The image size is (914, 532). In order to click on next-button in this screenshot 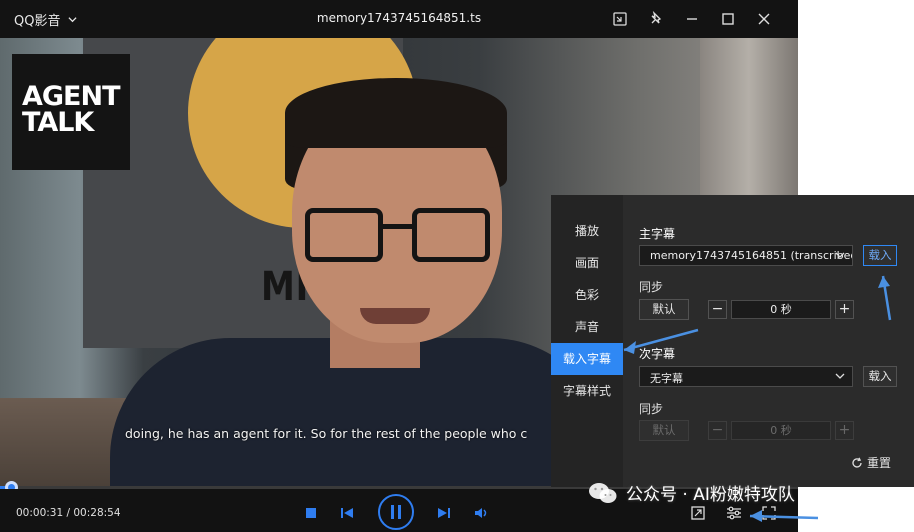, I will do `click(444, 513)`.